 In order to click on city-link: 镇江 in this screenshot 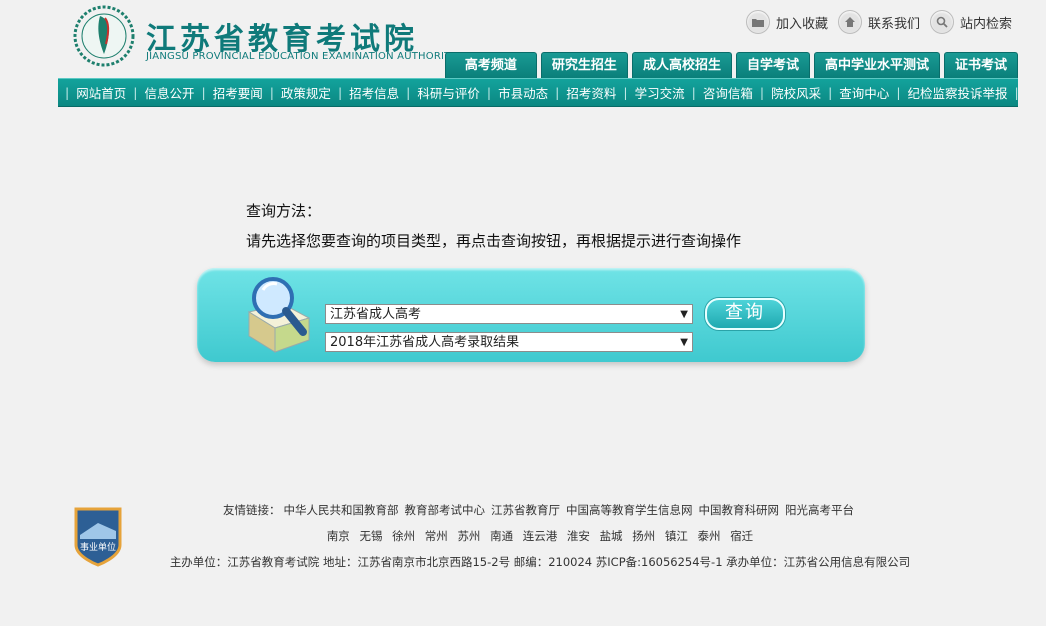, I will do `click(676, 536)`.